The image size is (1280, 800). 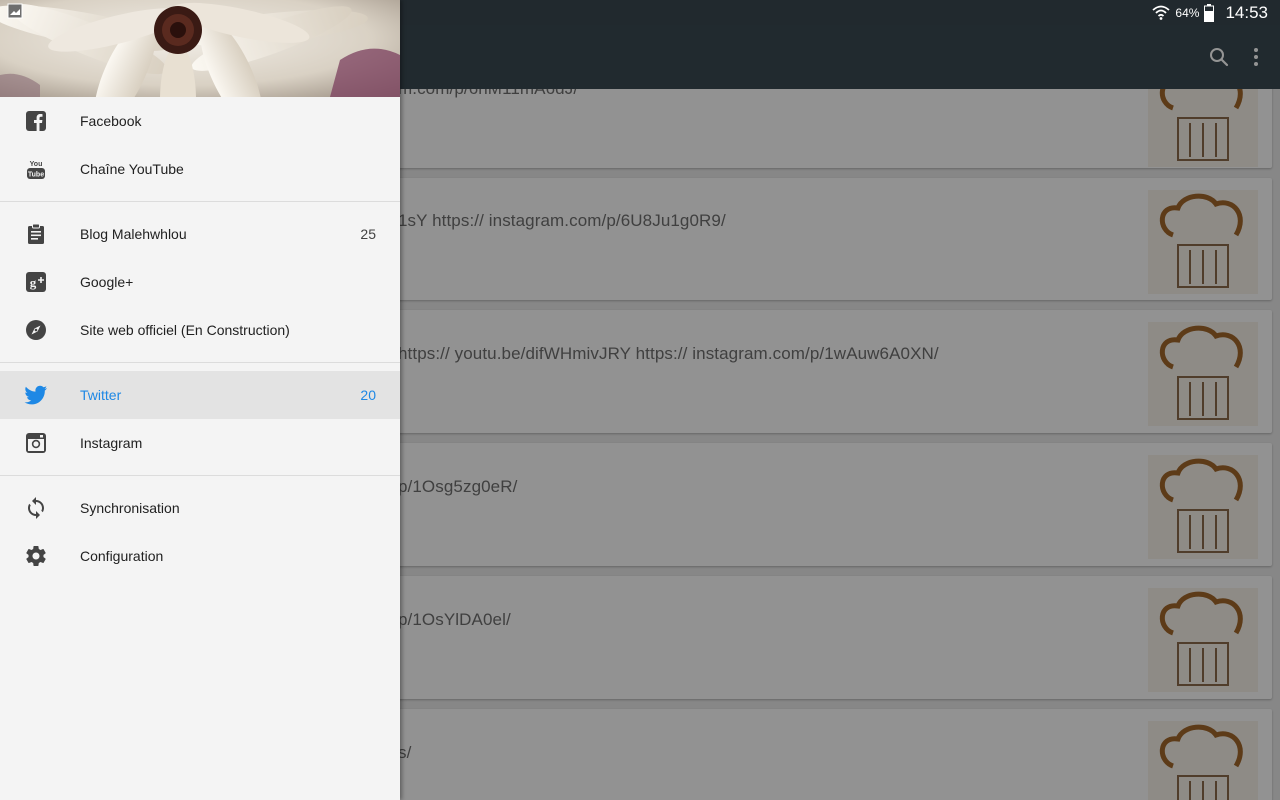 What do you see at coordinates (200, 121) in the screenshot?
I see `drawer-item-facebook: Facebook` at bounding box center [200, 121].